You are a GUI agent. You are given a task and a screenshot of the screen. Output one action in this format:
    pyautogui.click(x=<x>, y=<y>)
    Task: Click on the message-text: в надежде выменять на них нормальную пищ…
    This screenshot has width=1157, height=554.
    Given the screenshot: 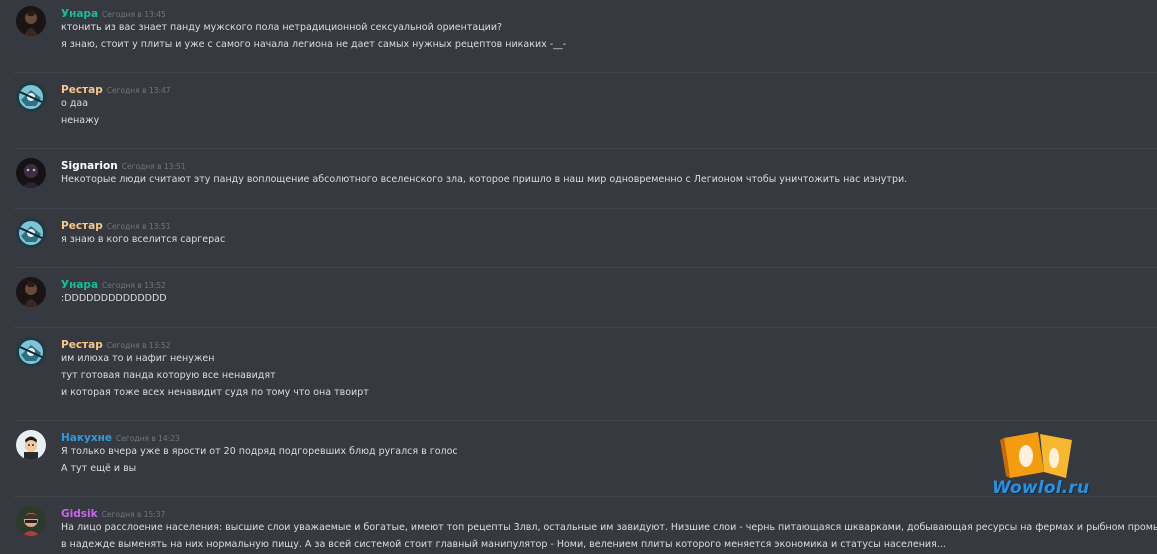 What is the action you would take?
    pyautogui.click(x=503, y=544)
    